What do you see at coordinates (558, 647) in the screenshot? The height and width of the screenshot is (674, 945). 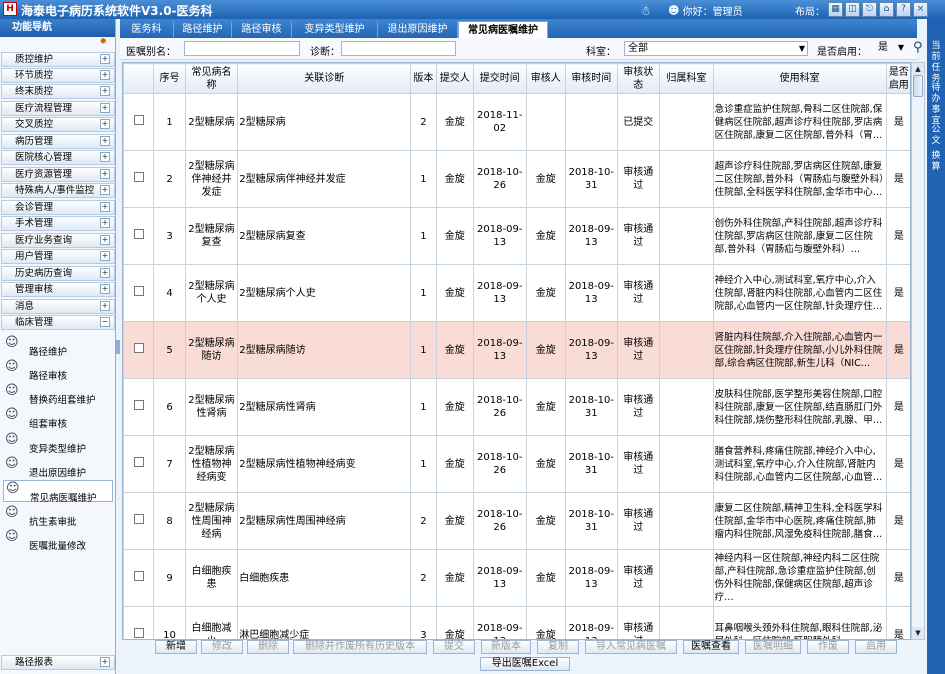 I see `copy-button: 复制` at bounding box center [558, 647].